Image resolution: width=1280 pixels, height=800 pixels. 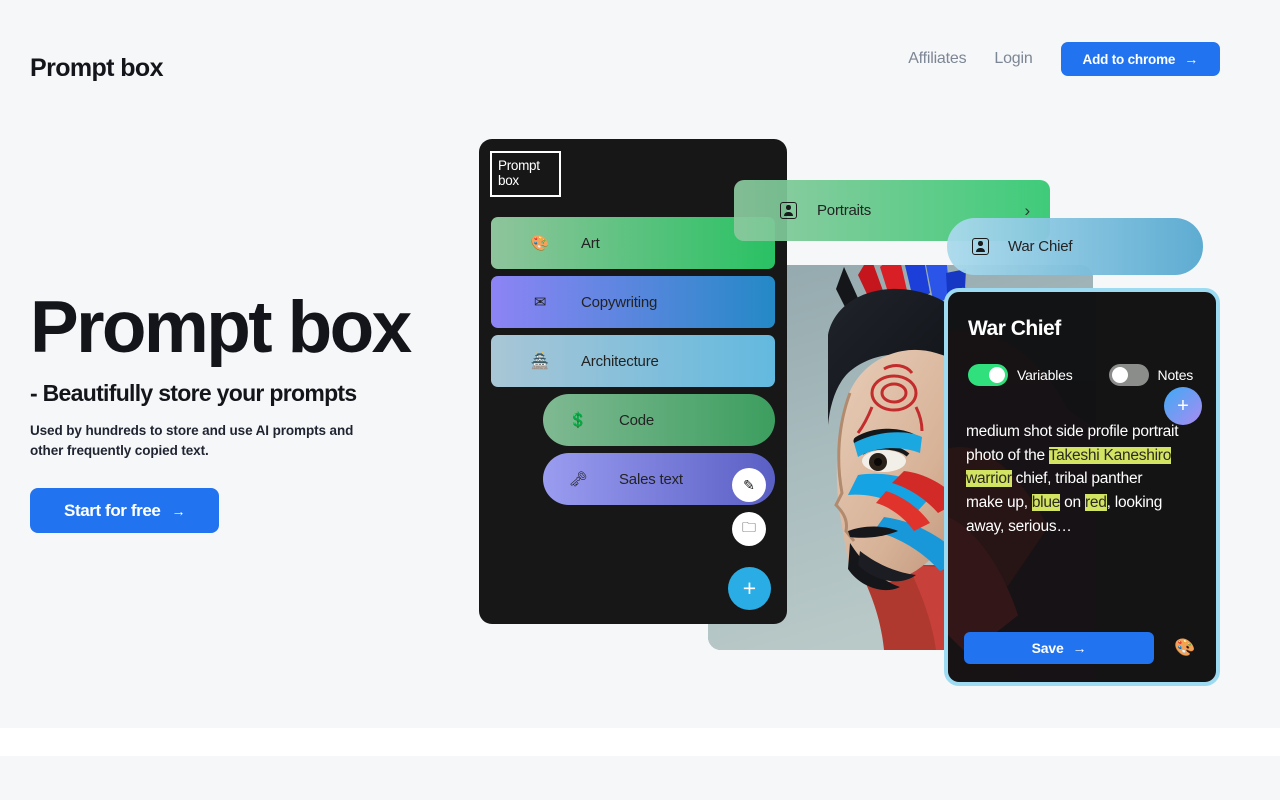 I want to click on palette-button: 🎨, so click(x=1185, y=648).